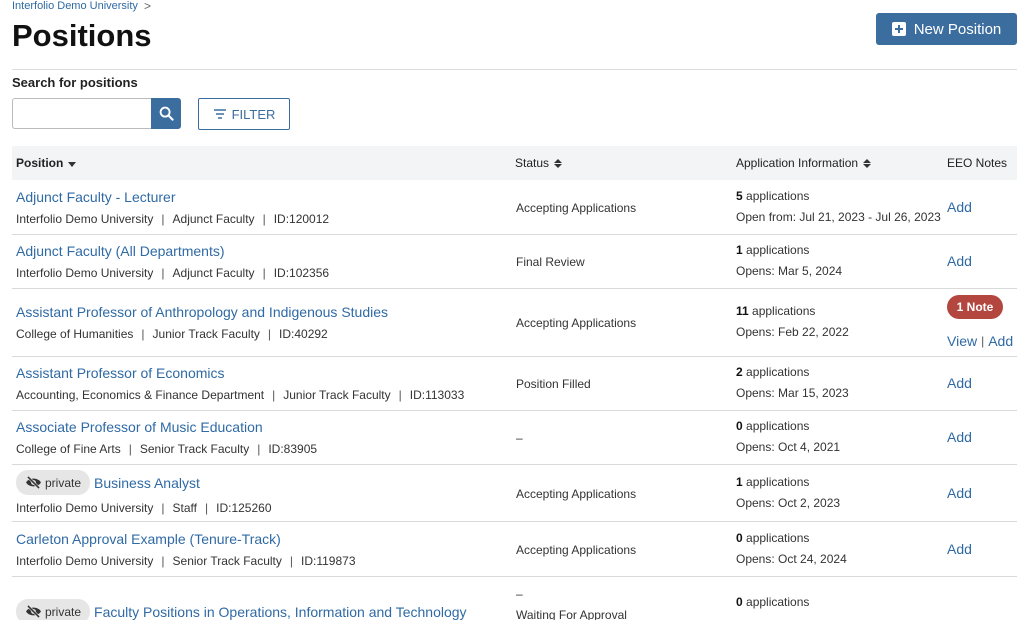 Image resolution: width=1024 pixels, height=620 pixels. I want to click on position-title-link: Adjunct Faculty (All Departments), so click(120, 251).